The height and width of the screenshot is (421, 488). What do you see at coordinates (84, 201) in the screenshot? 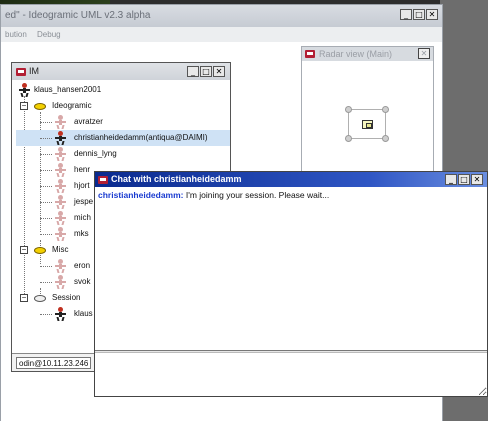
I see `buddy-label: jespe` at bounding box center [84, 201].